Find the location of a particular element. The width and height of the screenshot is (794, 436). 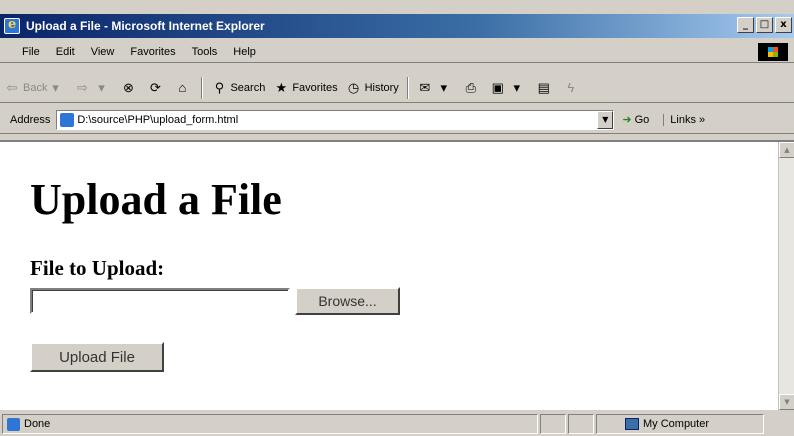

stop-button: ⊗ is located at coordinates (129, 88).